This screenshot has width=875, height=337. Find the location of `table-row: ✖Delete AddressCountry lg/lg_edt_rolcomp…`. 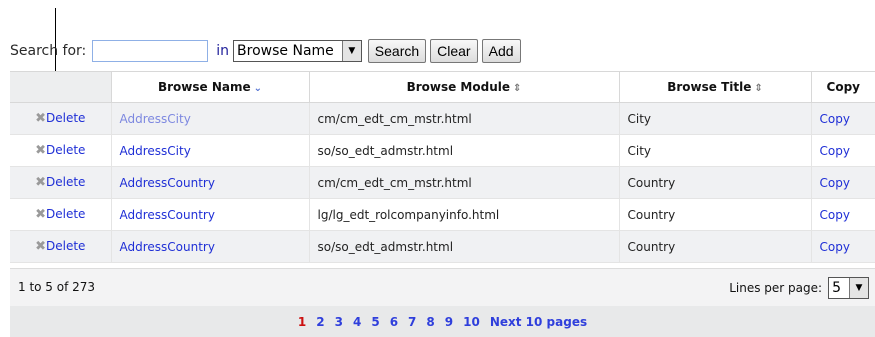

table-row: ✖Delete AddressCountry lg/lg_edt_rolcomp… is located at coordinates (442, 214).